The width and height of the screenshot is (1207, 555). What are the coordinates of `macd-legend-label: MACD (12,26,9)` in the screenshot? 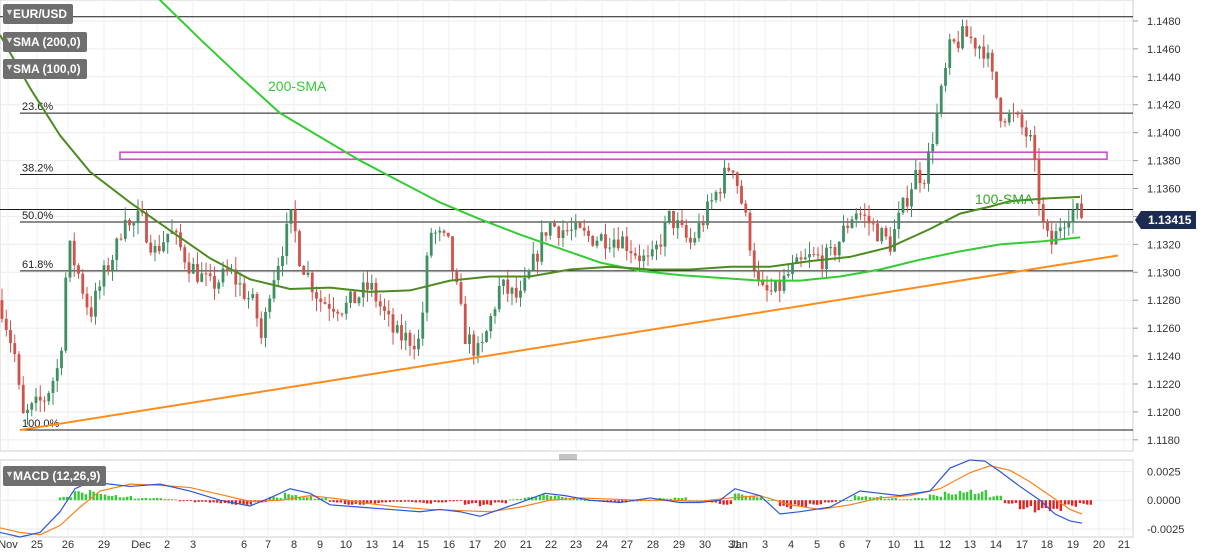 It's located at (57, 476).